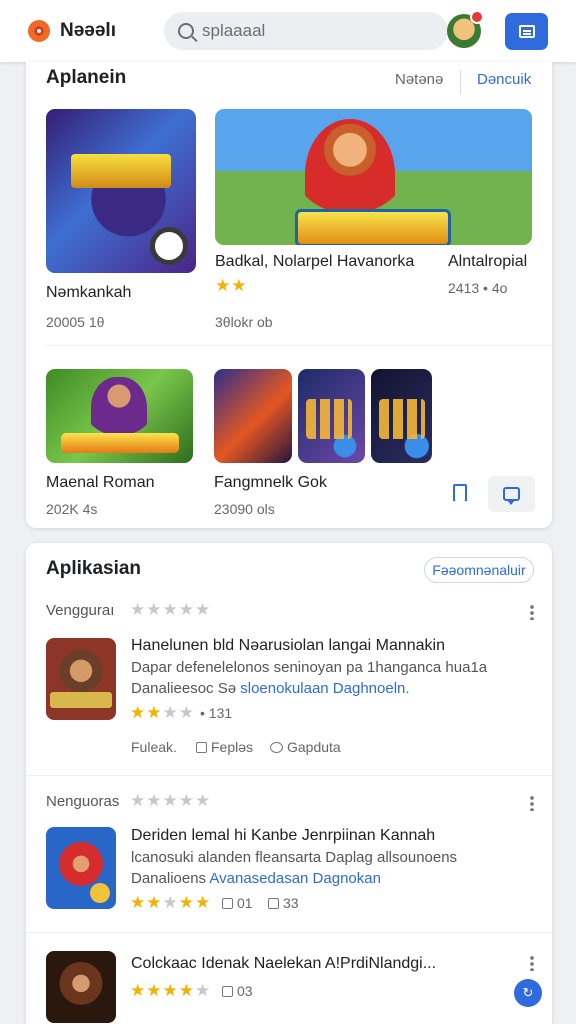 The image size is (576, 1024). I want to click on game-meta: 202K 4s, so click(72, 509).